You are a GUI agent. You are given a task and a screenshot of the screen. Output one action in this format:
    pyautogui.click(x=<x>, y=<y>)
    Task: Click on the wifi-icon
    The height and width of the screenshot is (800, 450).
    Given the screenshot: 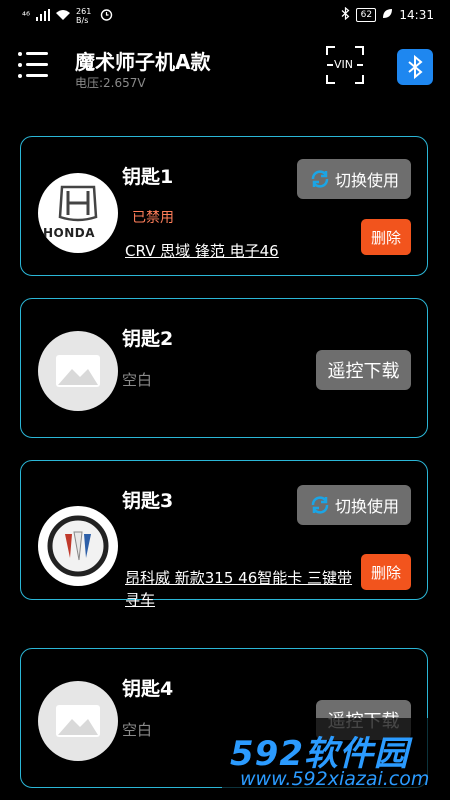 What is the action you would take?
    pyautogui.click(x=63, y=16)
    